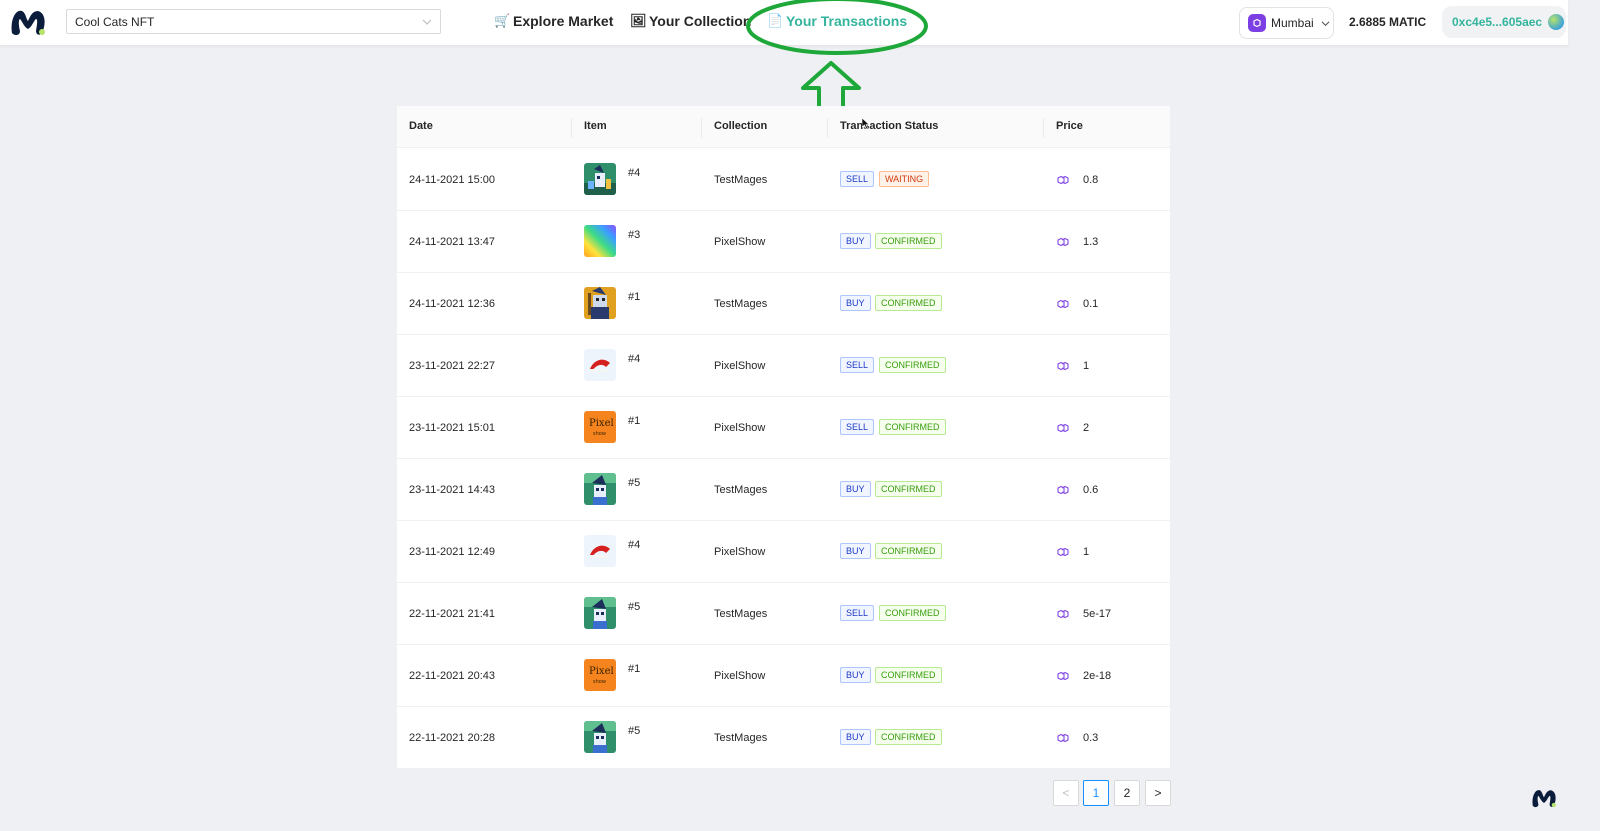 This screenshot has height=831, width=1600. Describe the element at coordinates (634, 607) in the screenshot. I see `nft-token-id: #5` at that location.